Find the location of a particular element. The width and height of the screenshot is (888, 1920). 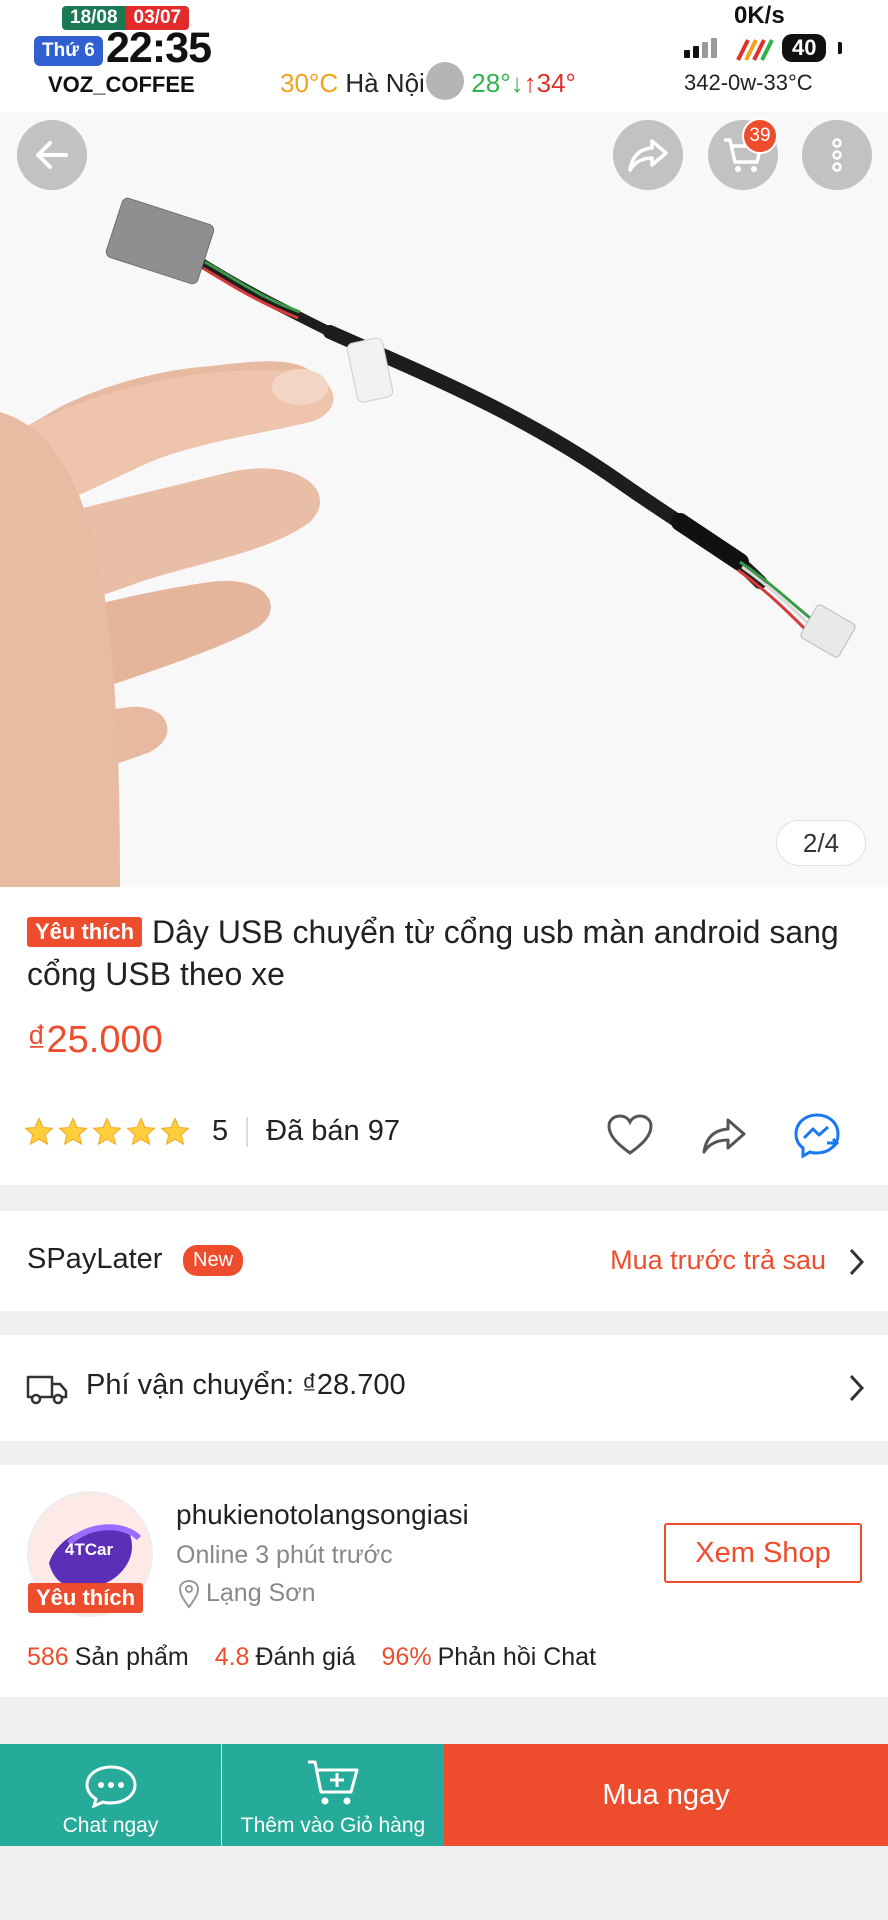

battery-icon: 40 is located at coordinates (804, 48).